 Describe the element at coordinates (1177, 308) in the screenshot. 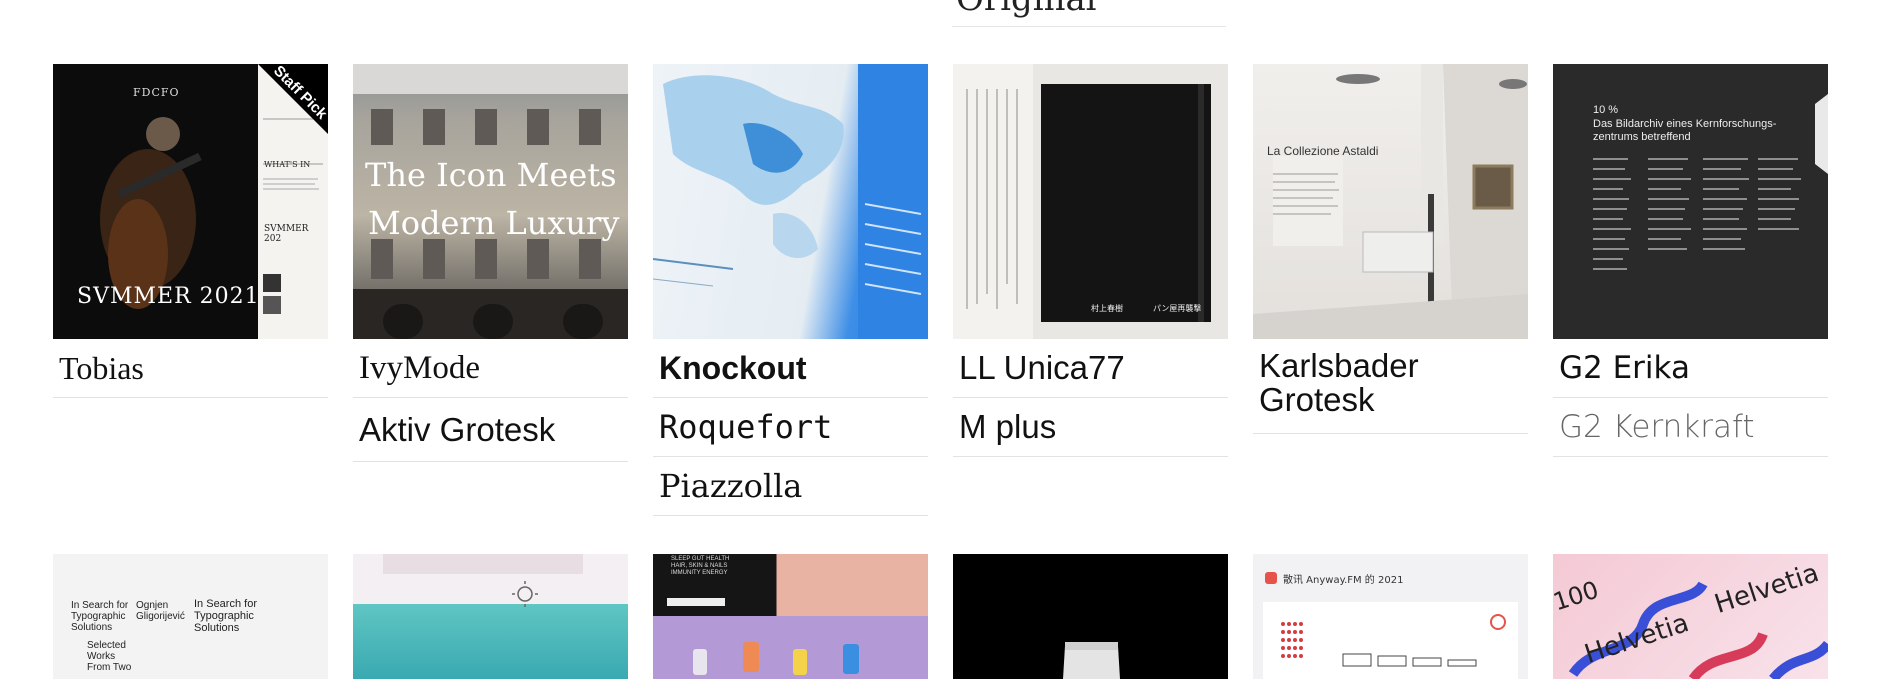

I see `book-title: パン屋再襲撃` at that location.